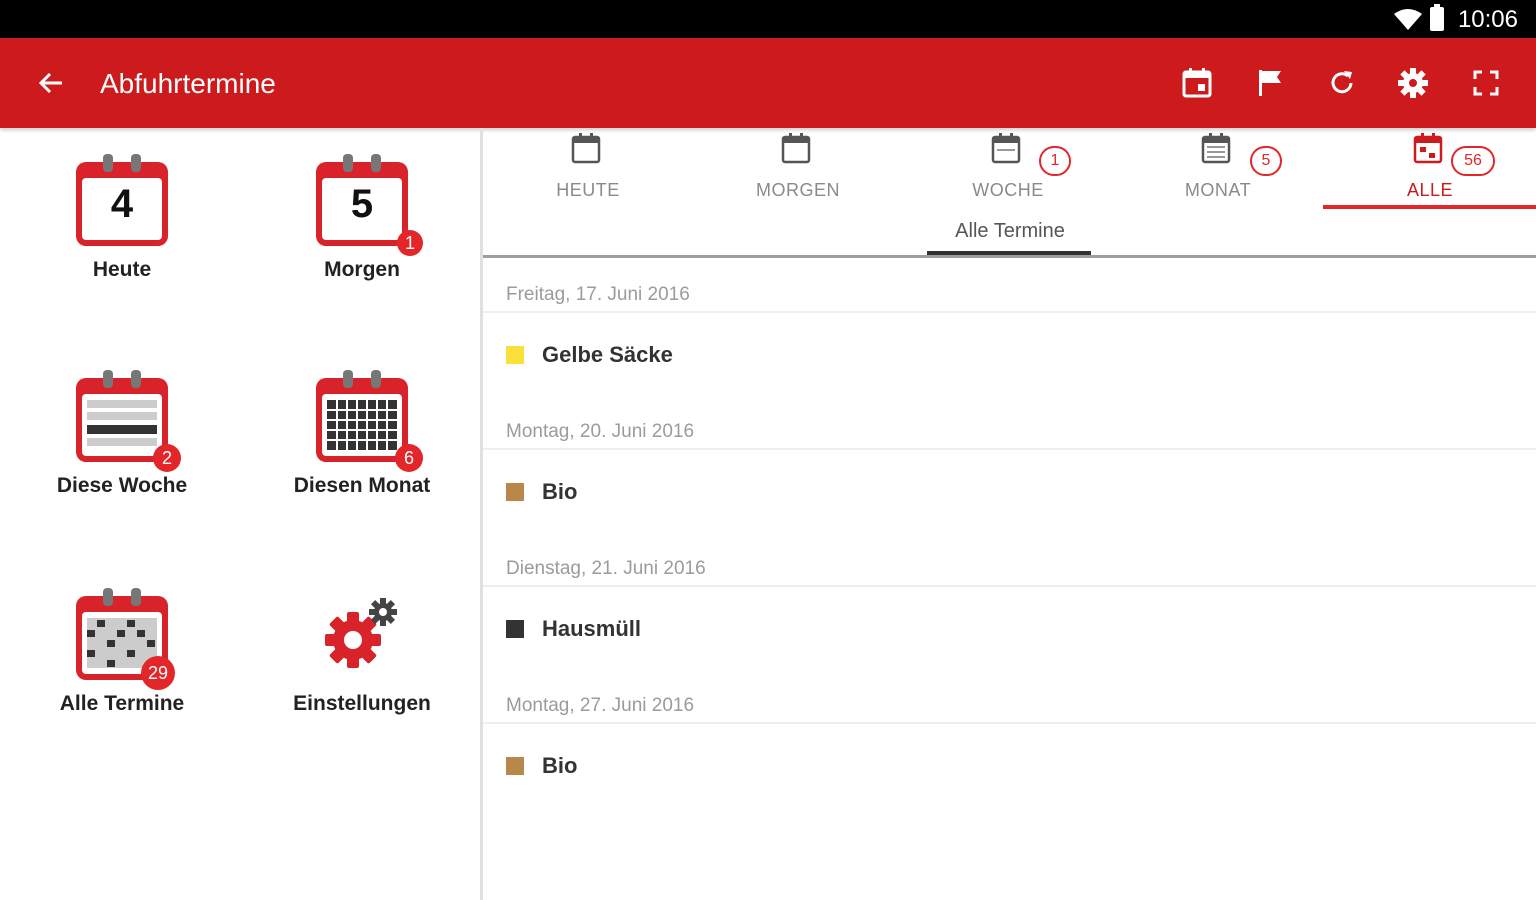 This screenshot has width=1536, height=900. I want to click on tile-diesen-monat: 6 Diesen Monat, so click(362, 433).